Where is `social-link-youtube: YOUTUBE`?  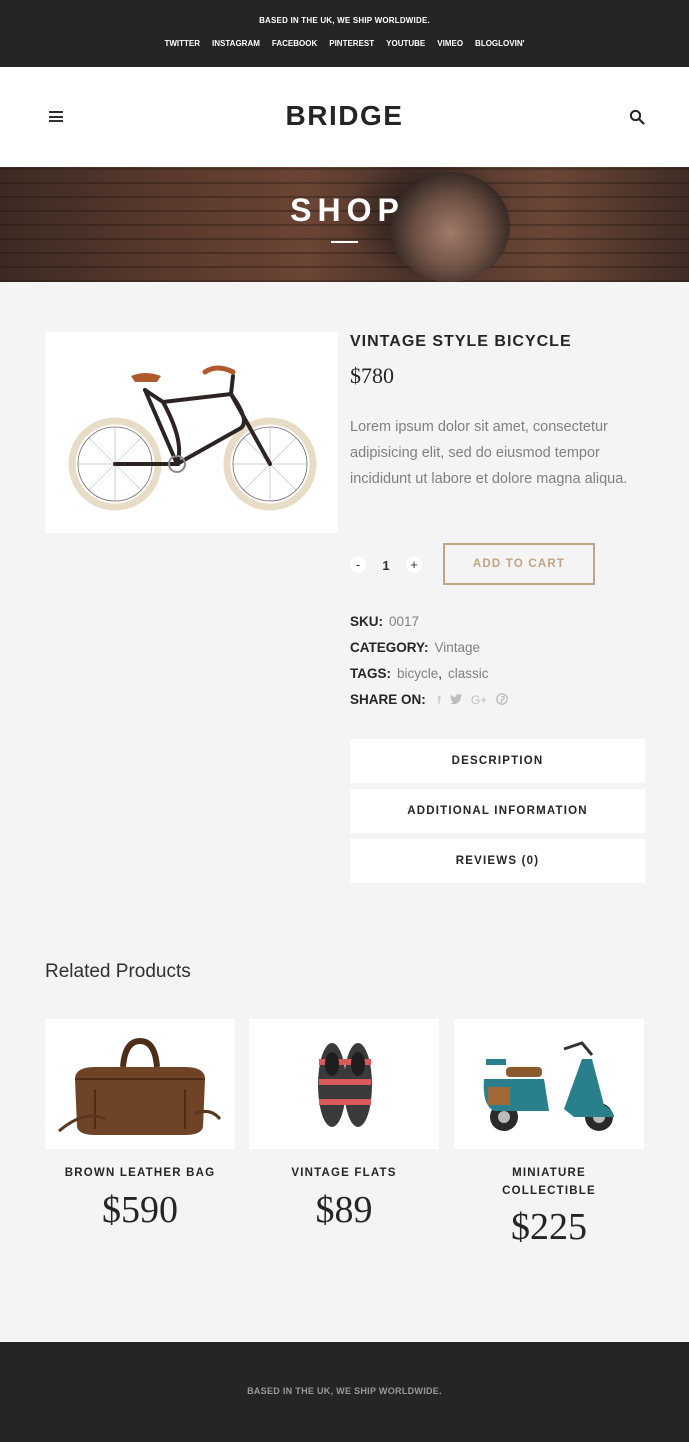
social-link-youtube: YOUTUBE is located at coordinates (405, 43).